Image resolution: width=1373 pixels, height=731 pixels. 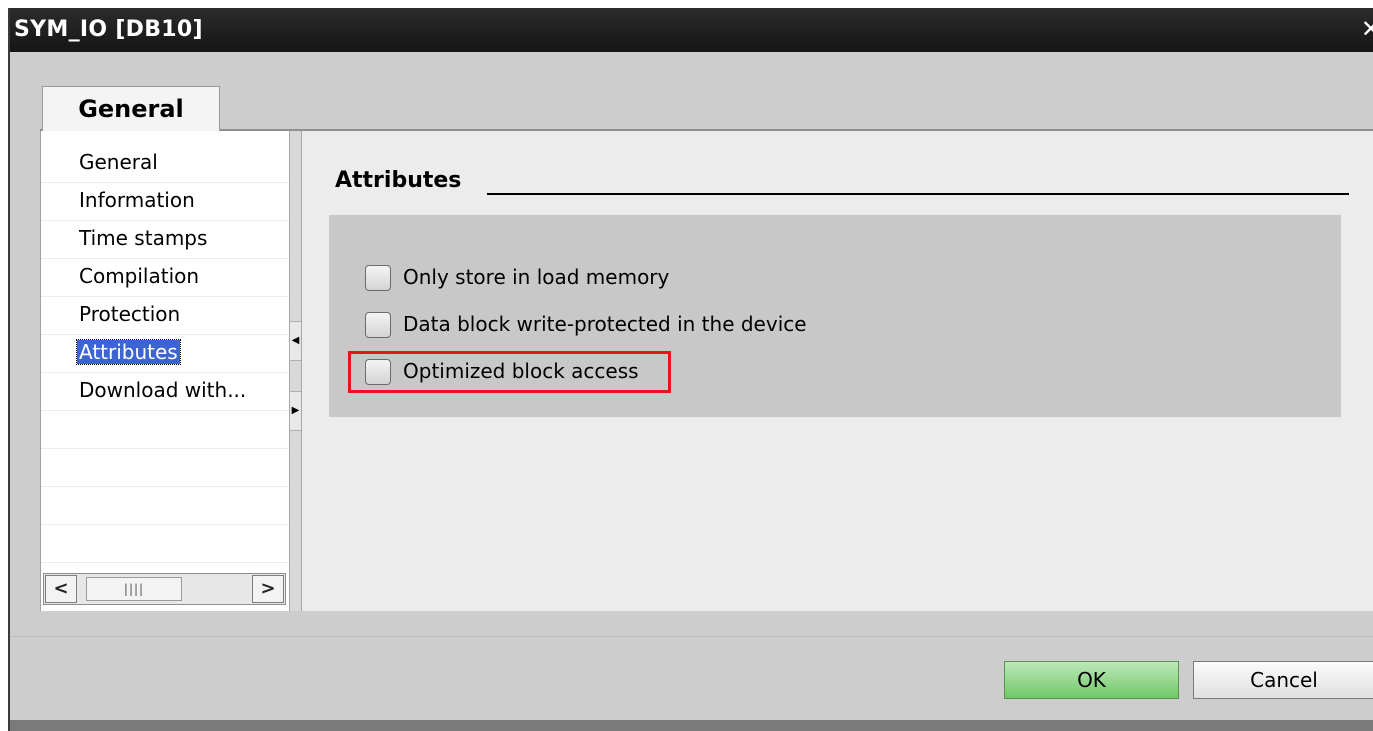 I want to click on tab-divider, so click(x=706, y=130).